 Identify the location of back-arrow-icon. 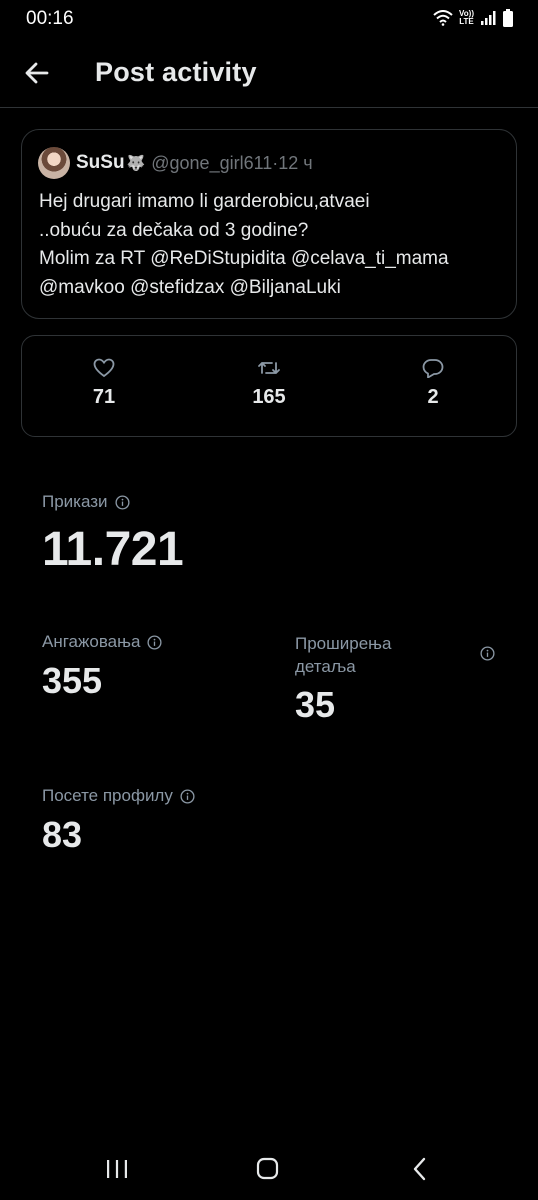
(37, 73).